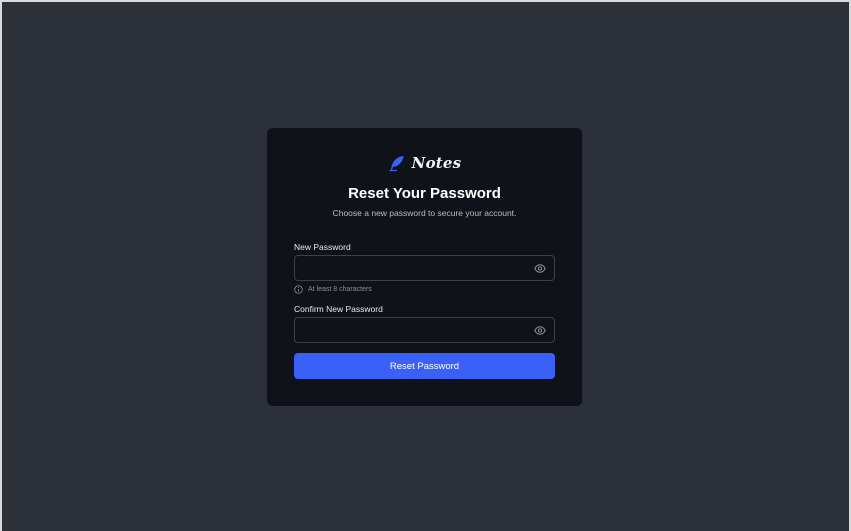  Describe the element at coordinates (298, 289) in the screenshot. I see `info-icon` at that location.